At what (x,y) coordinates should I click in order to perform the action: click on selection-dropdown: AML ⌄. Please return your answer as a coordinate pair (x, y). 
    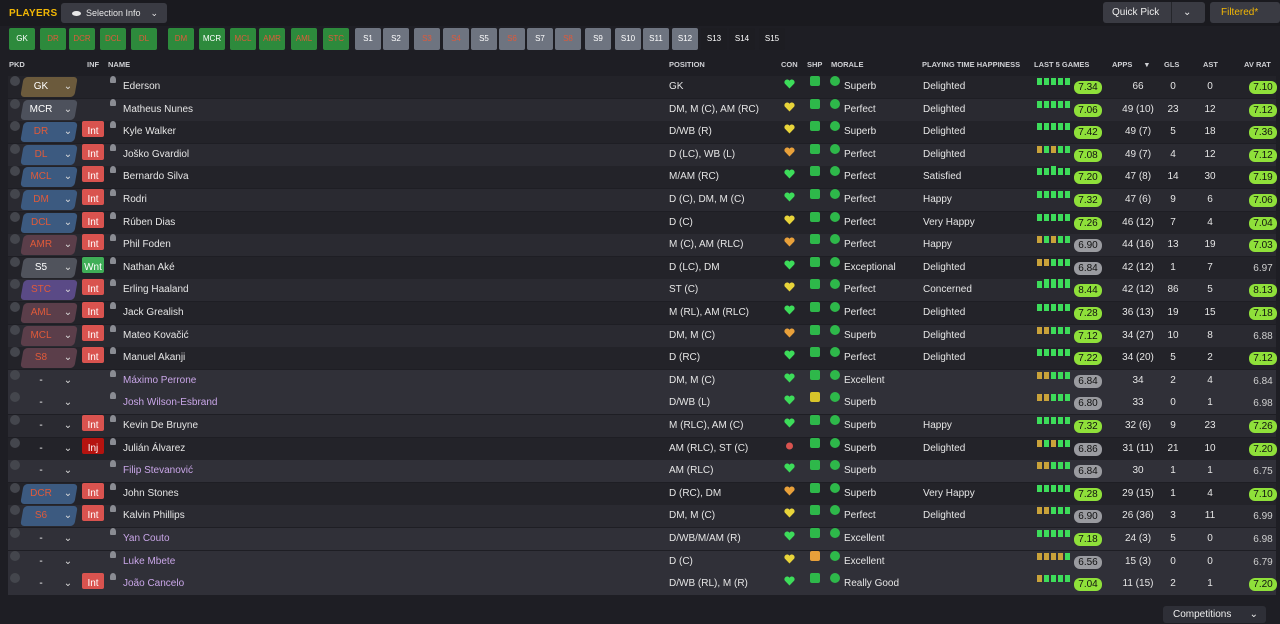
    Looking at the image, I should click on (49, 313).